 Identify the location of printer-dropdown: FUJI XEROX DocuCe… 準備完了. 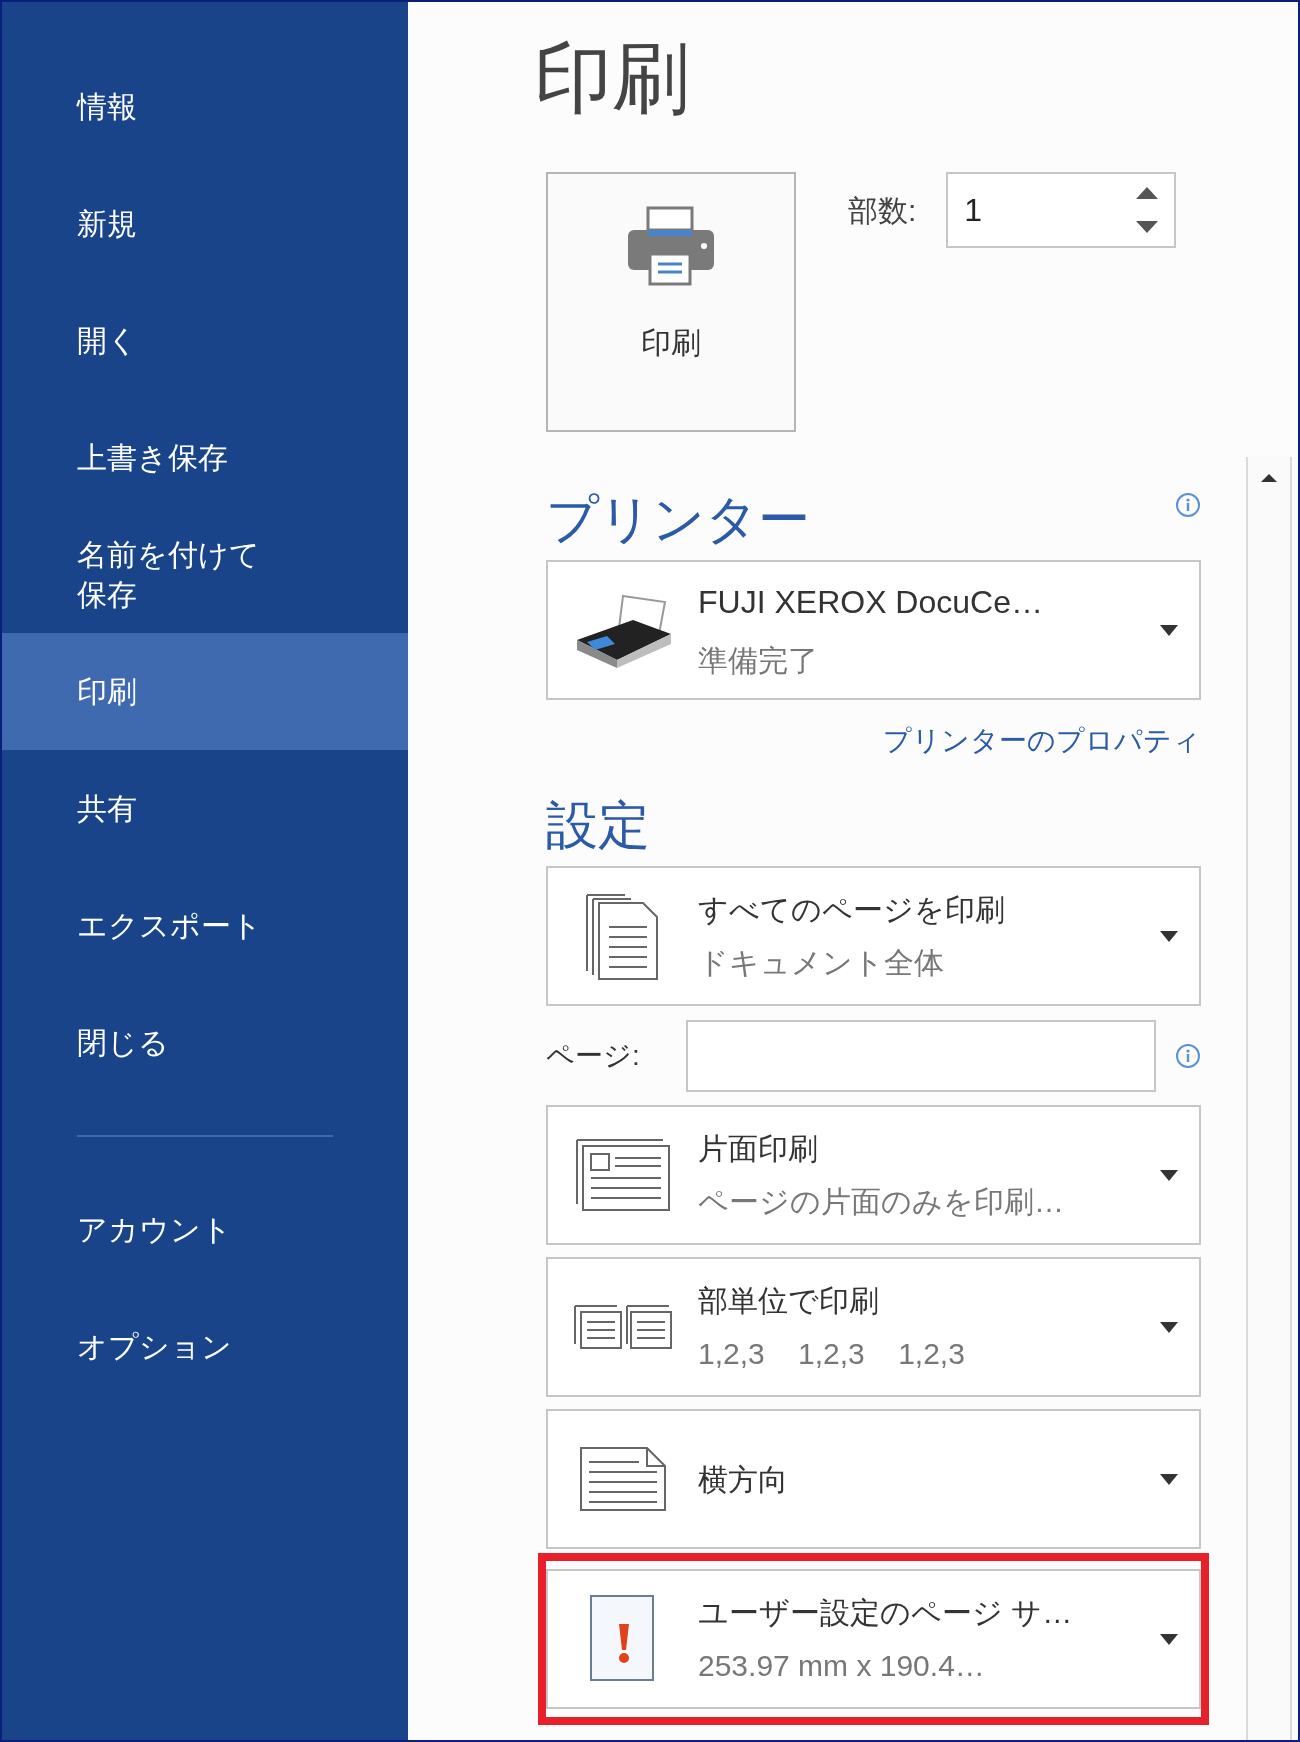
(873, 630).